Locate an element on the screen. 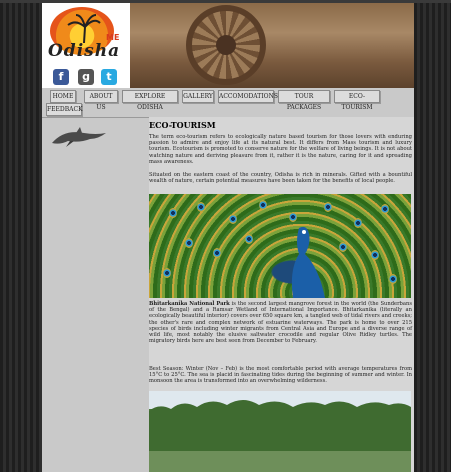 The width and height of the screenshot is (451, 472). tree-silhouettes is located at coordinates (280, 436).